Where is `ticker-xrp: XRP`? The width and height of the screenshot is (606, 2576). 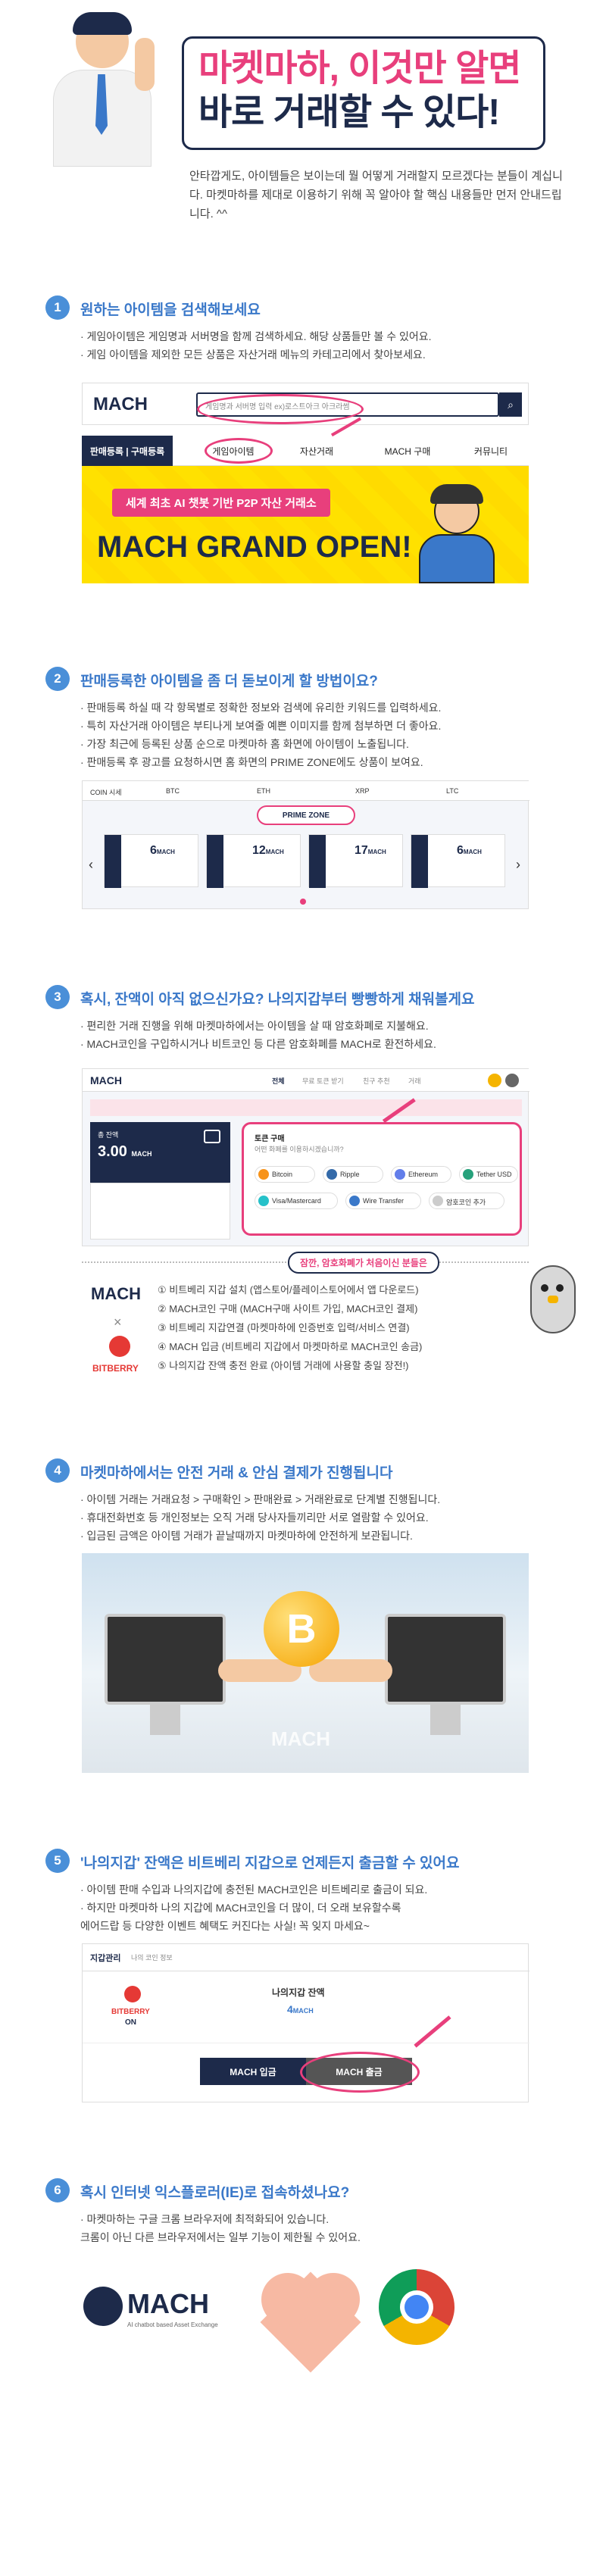 ticker-xrp: XRP is located at coordinates (362, 791).